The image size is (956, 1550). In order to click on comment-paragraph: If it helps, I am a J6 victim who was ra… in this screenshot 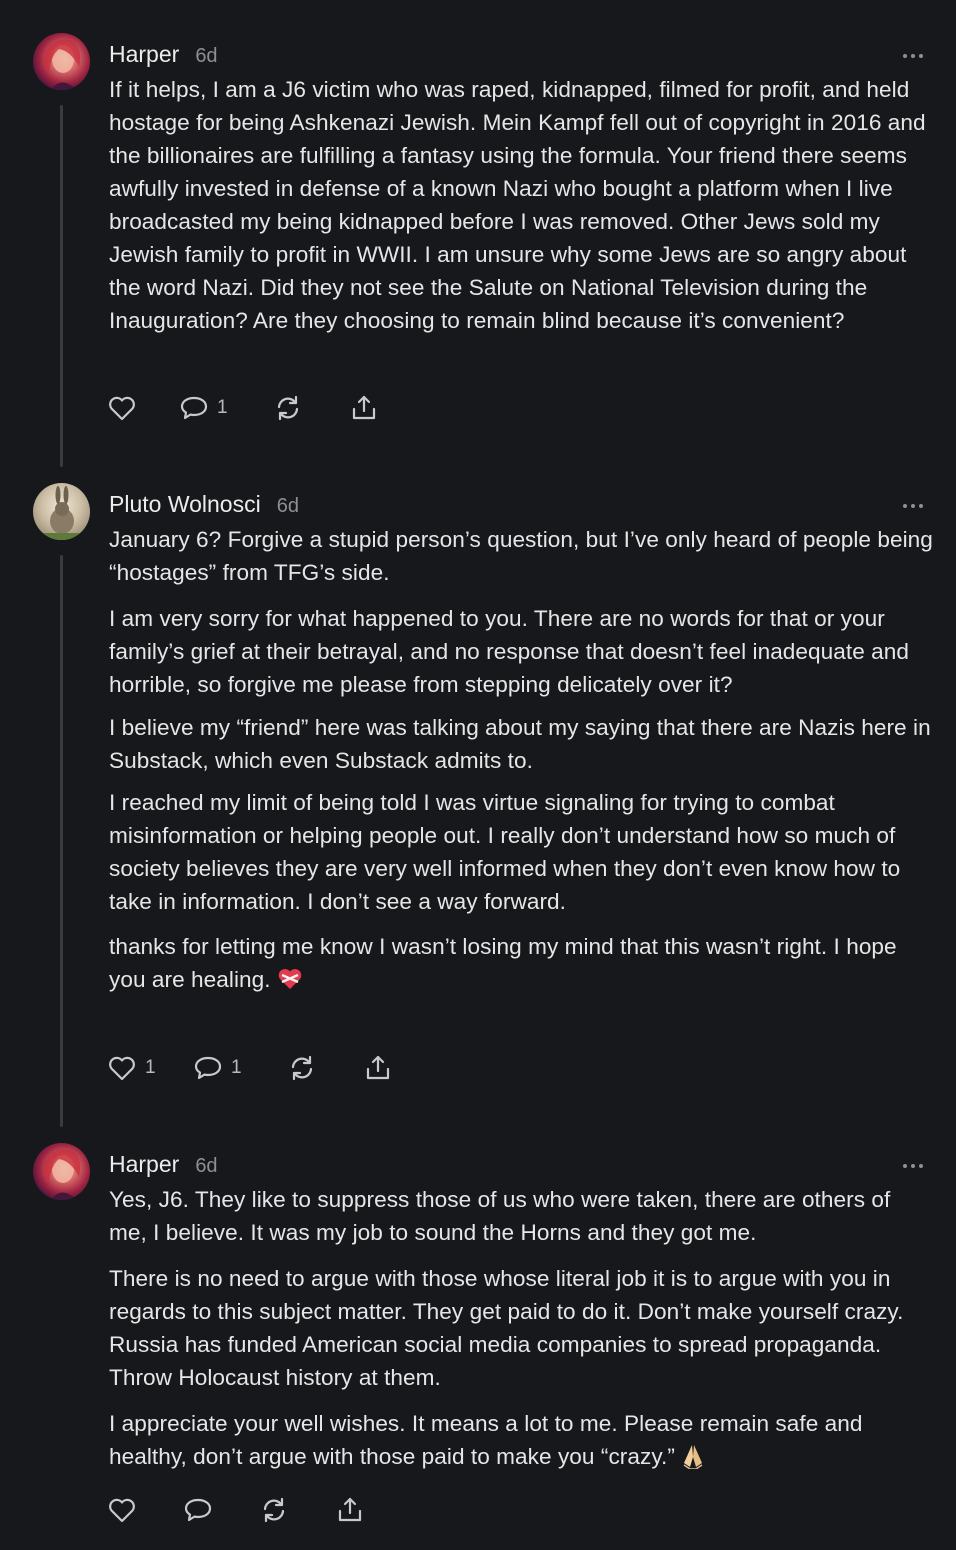, I will do `click(517, 205)`.